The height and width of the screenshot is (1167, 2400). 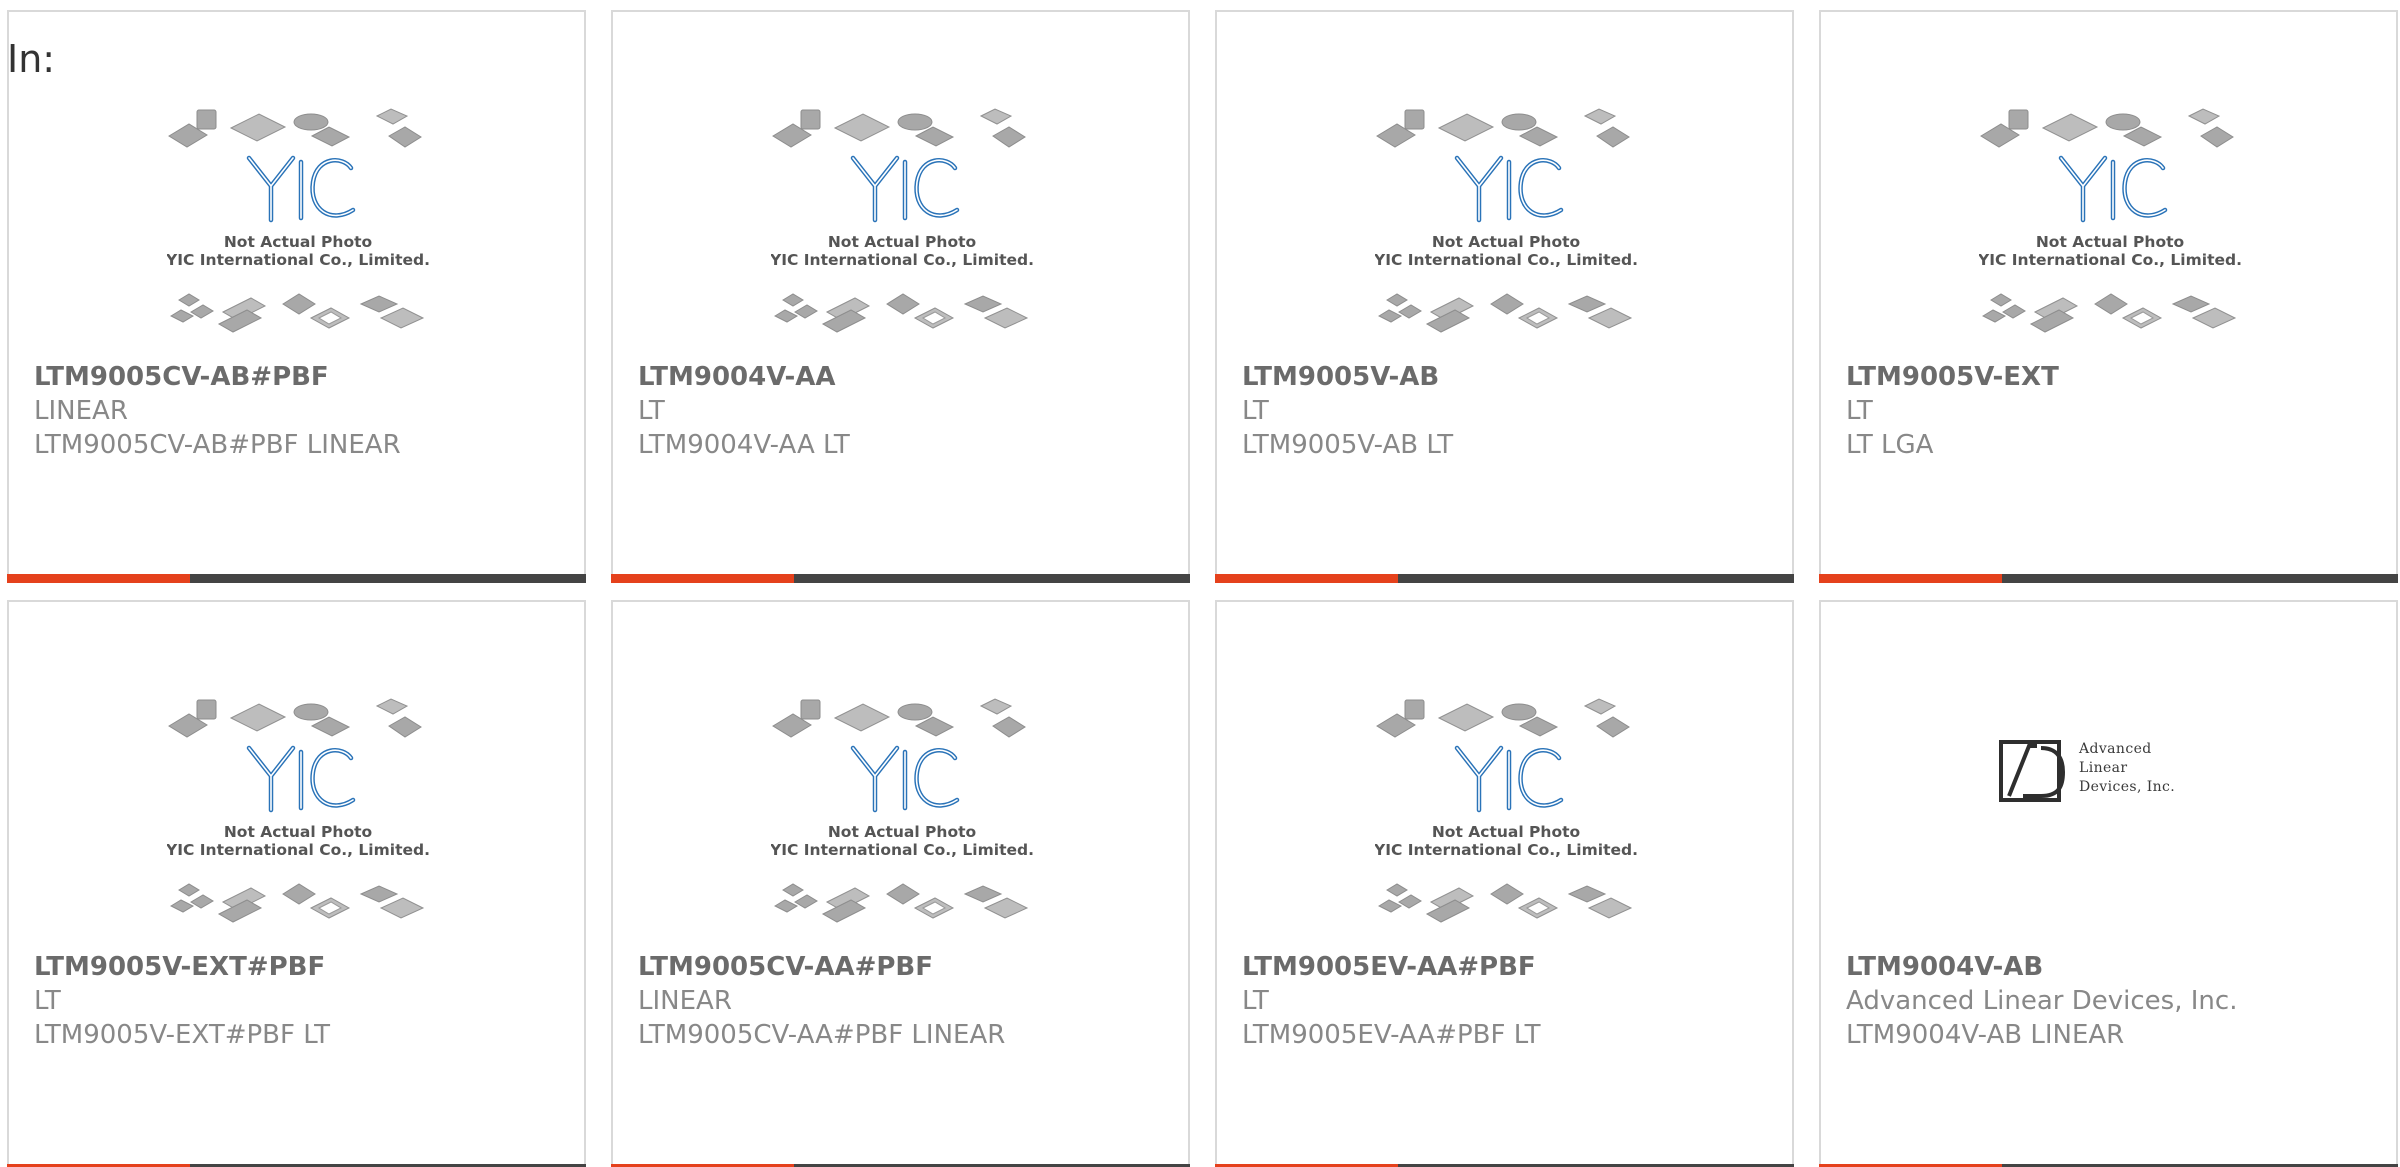 I want to click on product-part-number: LTM9004V-AB, so click(x=2116, y=967).